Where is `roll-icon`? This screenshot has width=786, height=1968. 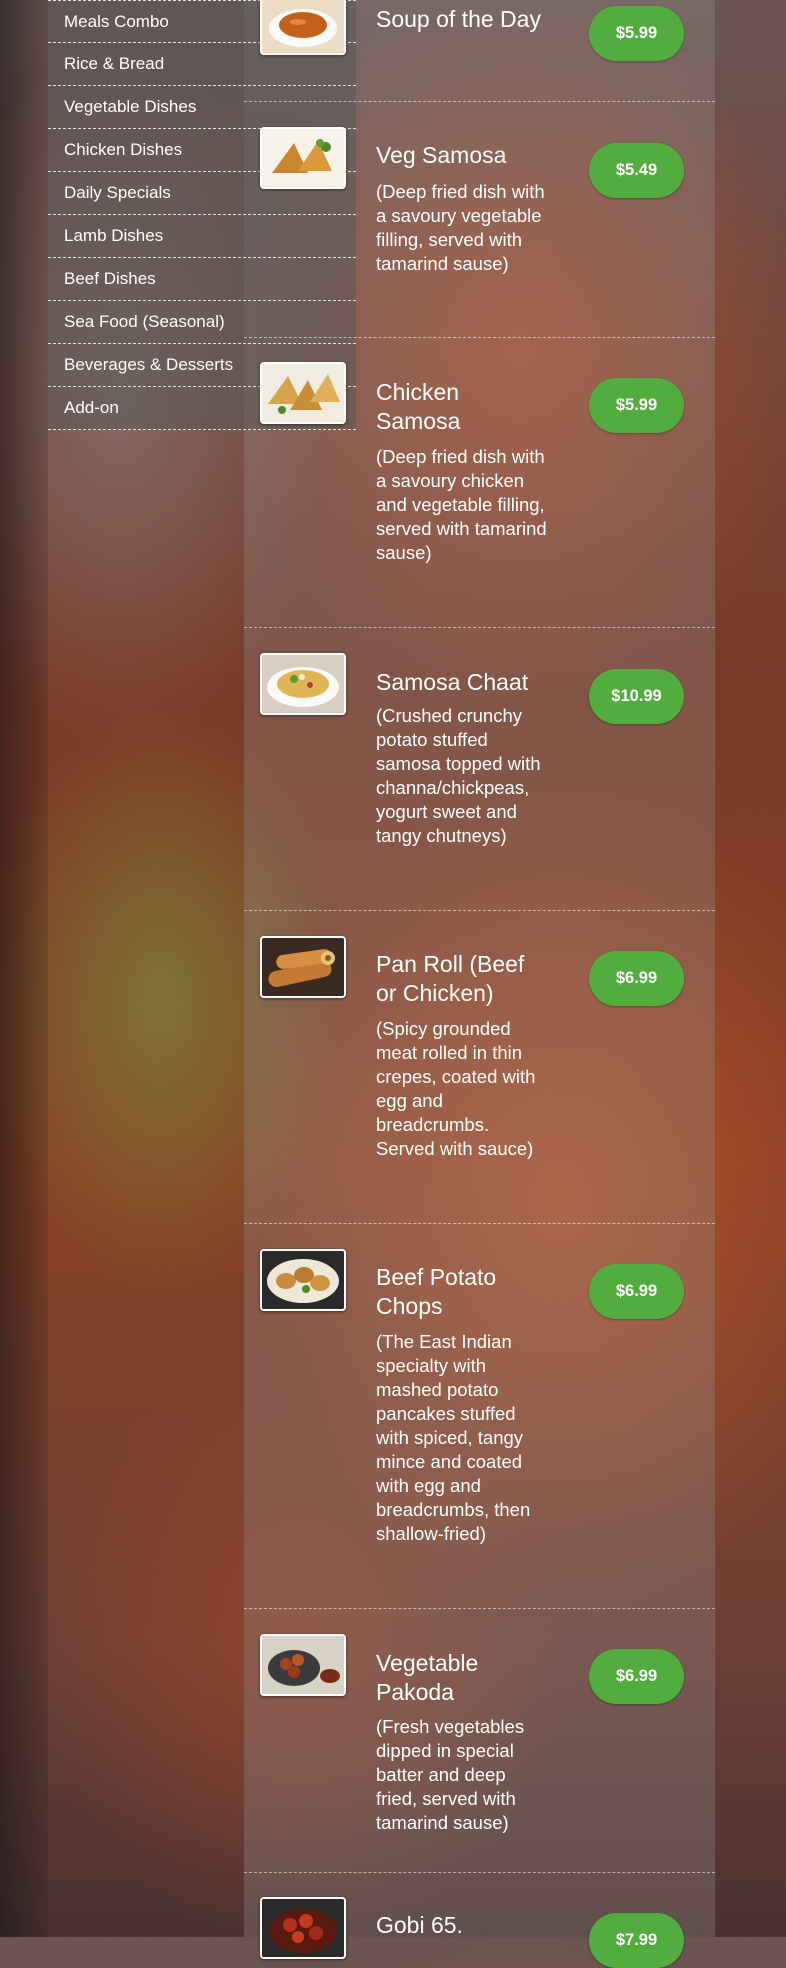 roll-icon is located at coordinates (303, 967).